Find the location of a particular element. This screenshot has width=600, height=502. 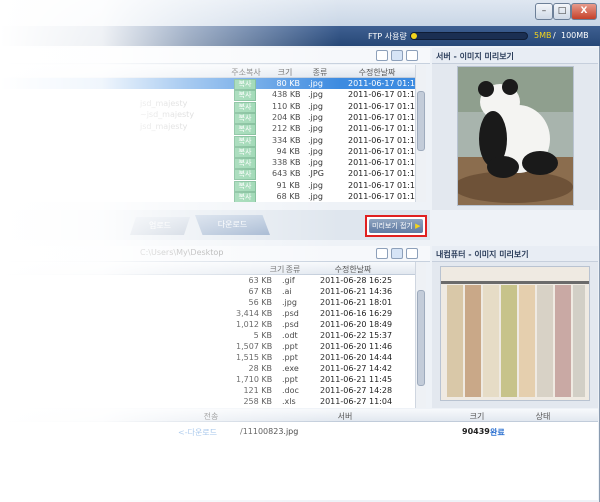

file-size: 258 KB is located at coordinates (257, 401).